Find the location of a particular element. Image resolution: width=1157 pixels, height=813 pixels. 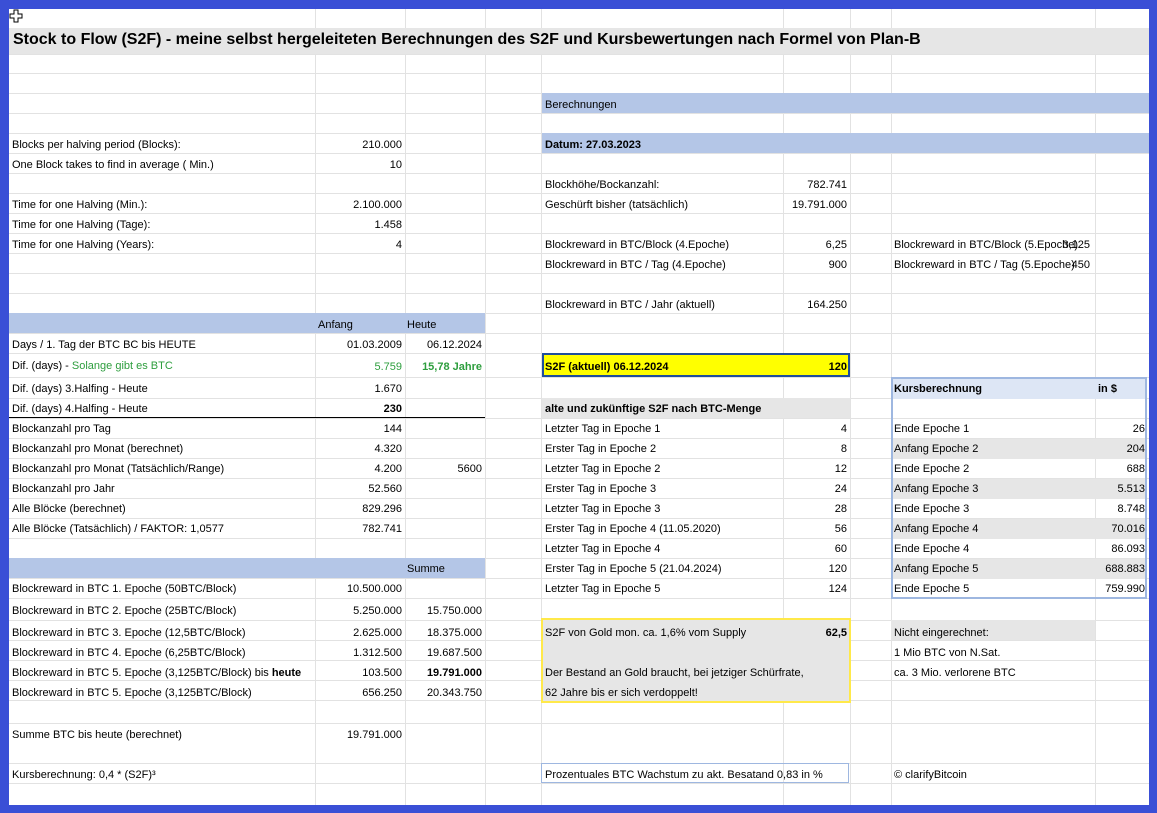

kurs-unit: in $ is located at coordinates (1107, 389).